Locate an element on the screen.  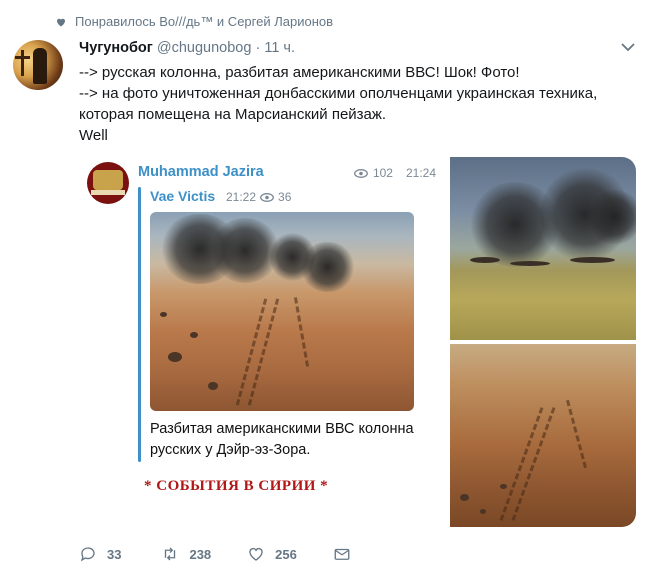
forward-meta: 21:22 36 is located at coordinates (258, 197).